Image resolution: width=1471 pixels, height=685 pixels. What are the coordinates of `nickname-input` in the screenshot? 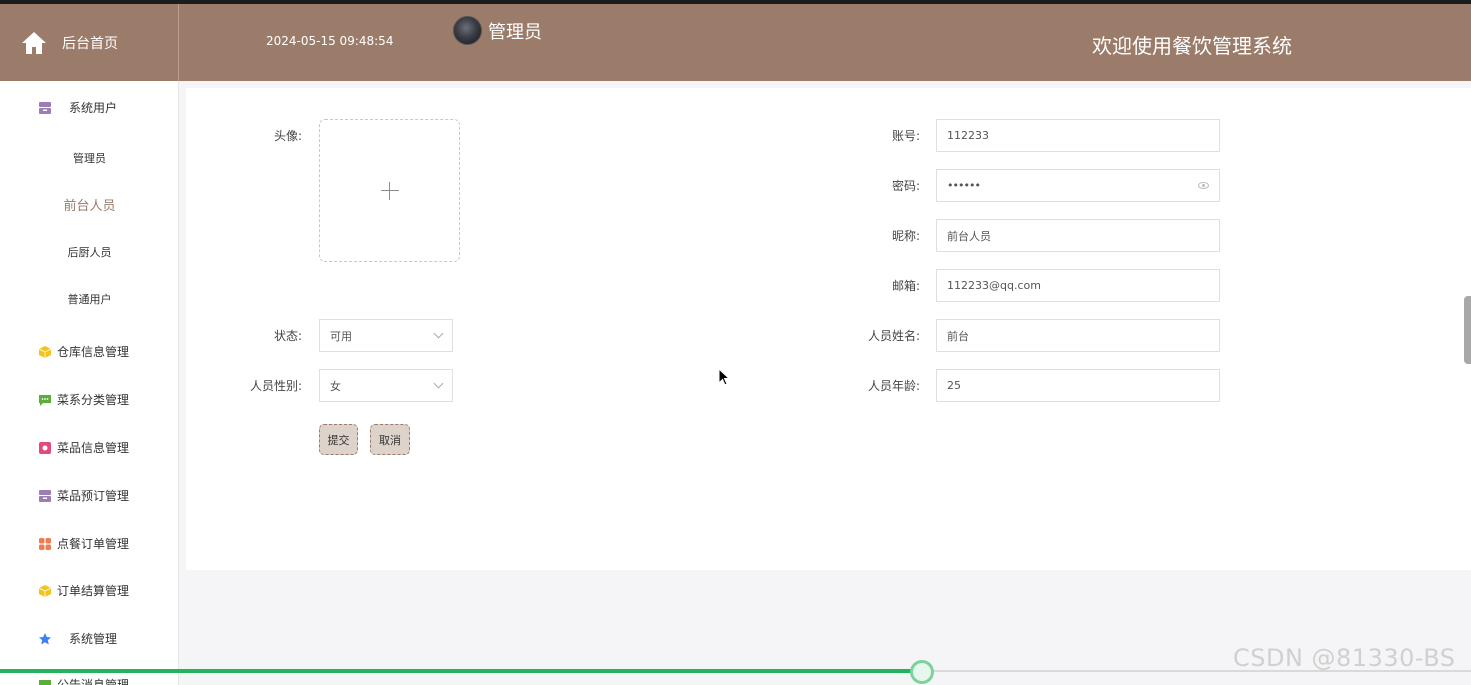 It's located at (1078, 235).